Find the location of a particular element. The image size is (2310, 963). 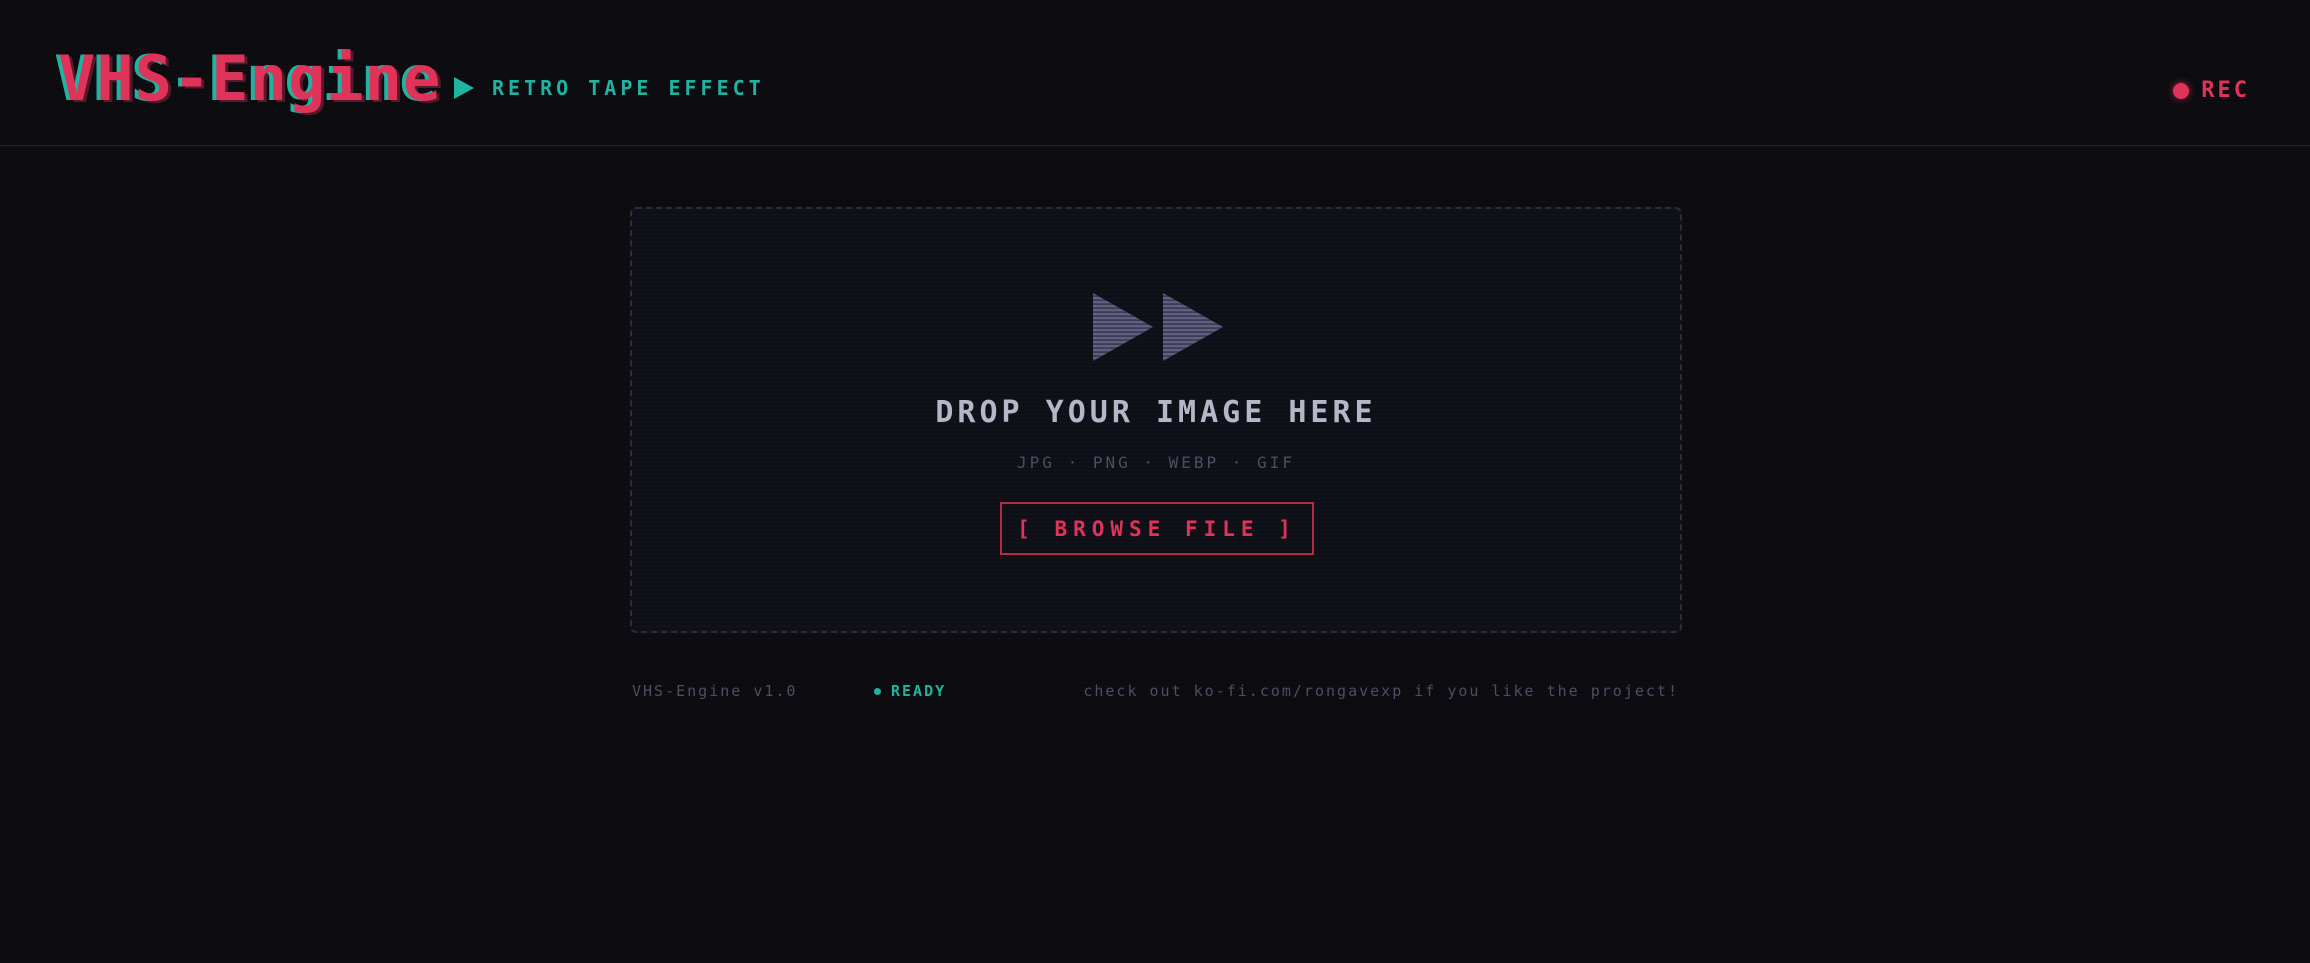

status-dot-icon is located at coordinates (877, 691).